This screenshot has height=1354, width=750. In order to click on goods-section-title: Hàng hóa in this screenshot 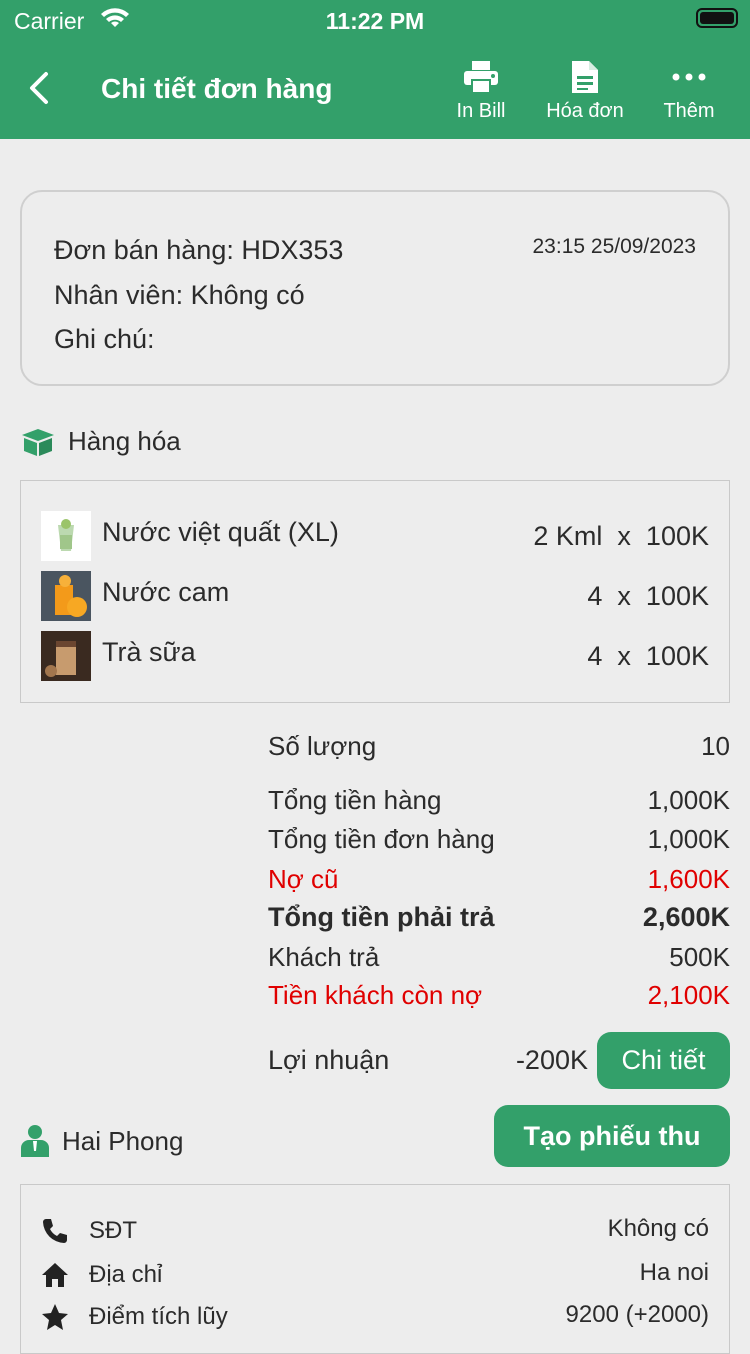, I will do `click(124, 441)`.